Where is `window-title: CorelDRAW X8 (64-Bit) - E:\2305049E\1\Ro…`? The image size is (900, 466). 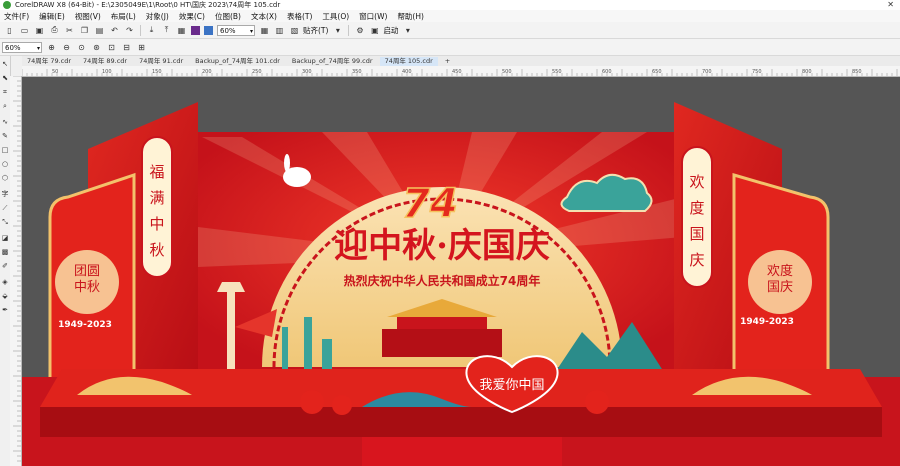
window-title: CorelDRAW X8 (64-Bit) - E:\2305049E\1\Ro… is located at coordinates (148, 5).